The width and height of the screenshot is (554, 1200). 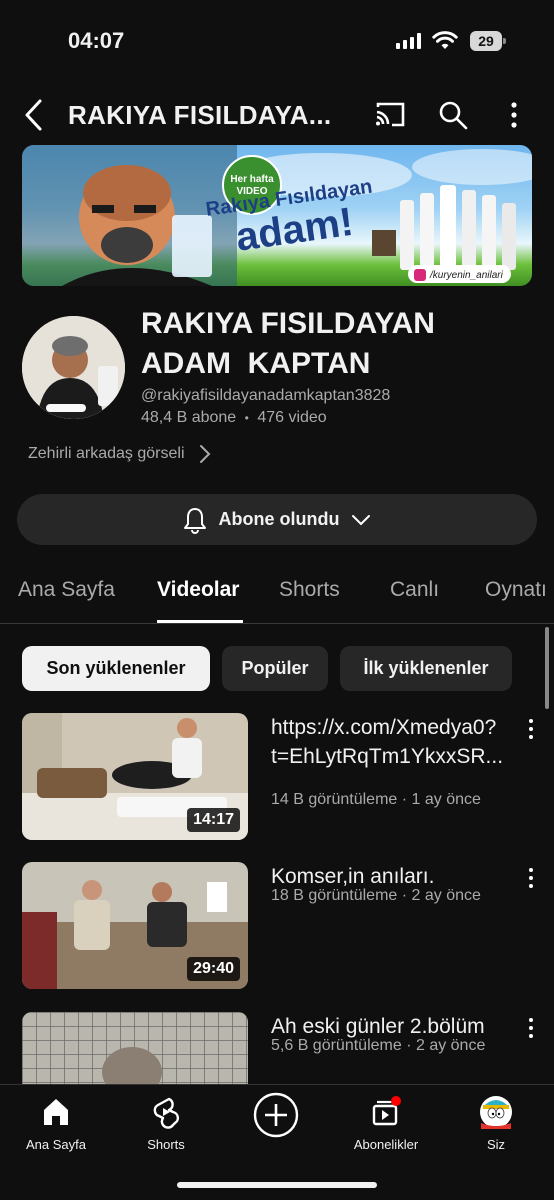 What do you see at coordinates (277, 1185) in the screenshot?
I see `home-indicator` at bounding box center [277, 1185].